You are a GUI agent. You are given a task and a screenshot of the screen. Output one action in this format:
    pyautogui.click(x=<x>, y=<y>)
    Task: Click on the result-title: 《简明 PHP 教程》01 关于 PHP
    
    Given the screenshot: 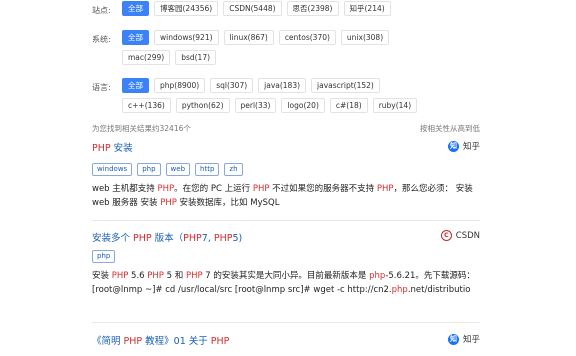 What is the action you would take?
    pyautogui.click(x=160, y=340)
    